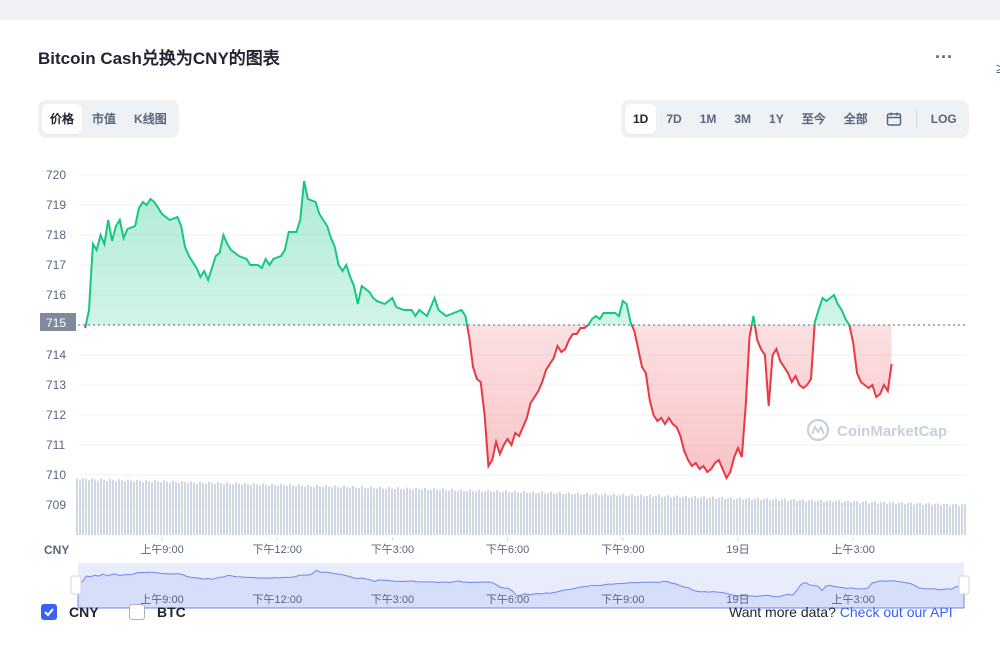 The height and width of the screenshot is (650, 1000). Describe the element at coordinates (521, 506) in the screenshot. I see `volume-bars` at that location.